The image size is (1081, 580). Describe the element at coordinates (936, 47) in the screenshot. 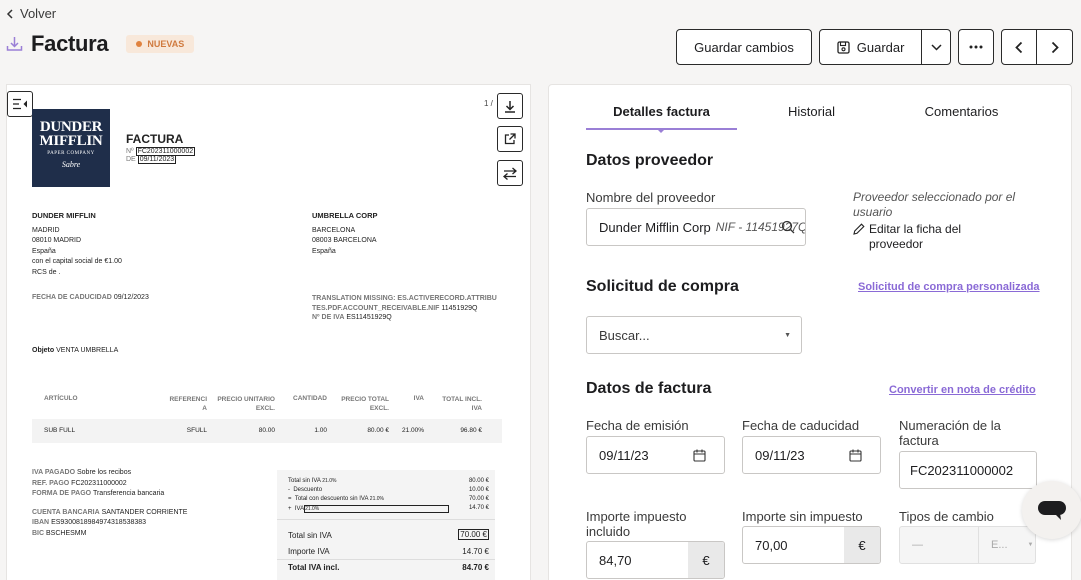

I see `save-options-dropdown` at that location.